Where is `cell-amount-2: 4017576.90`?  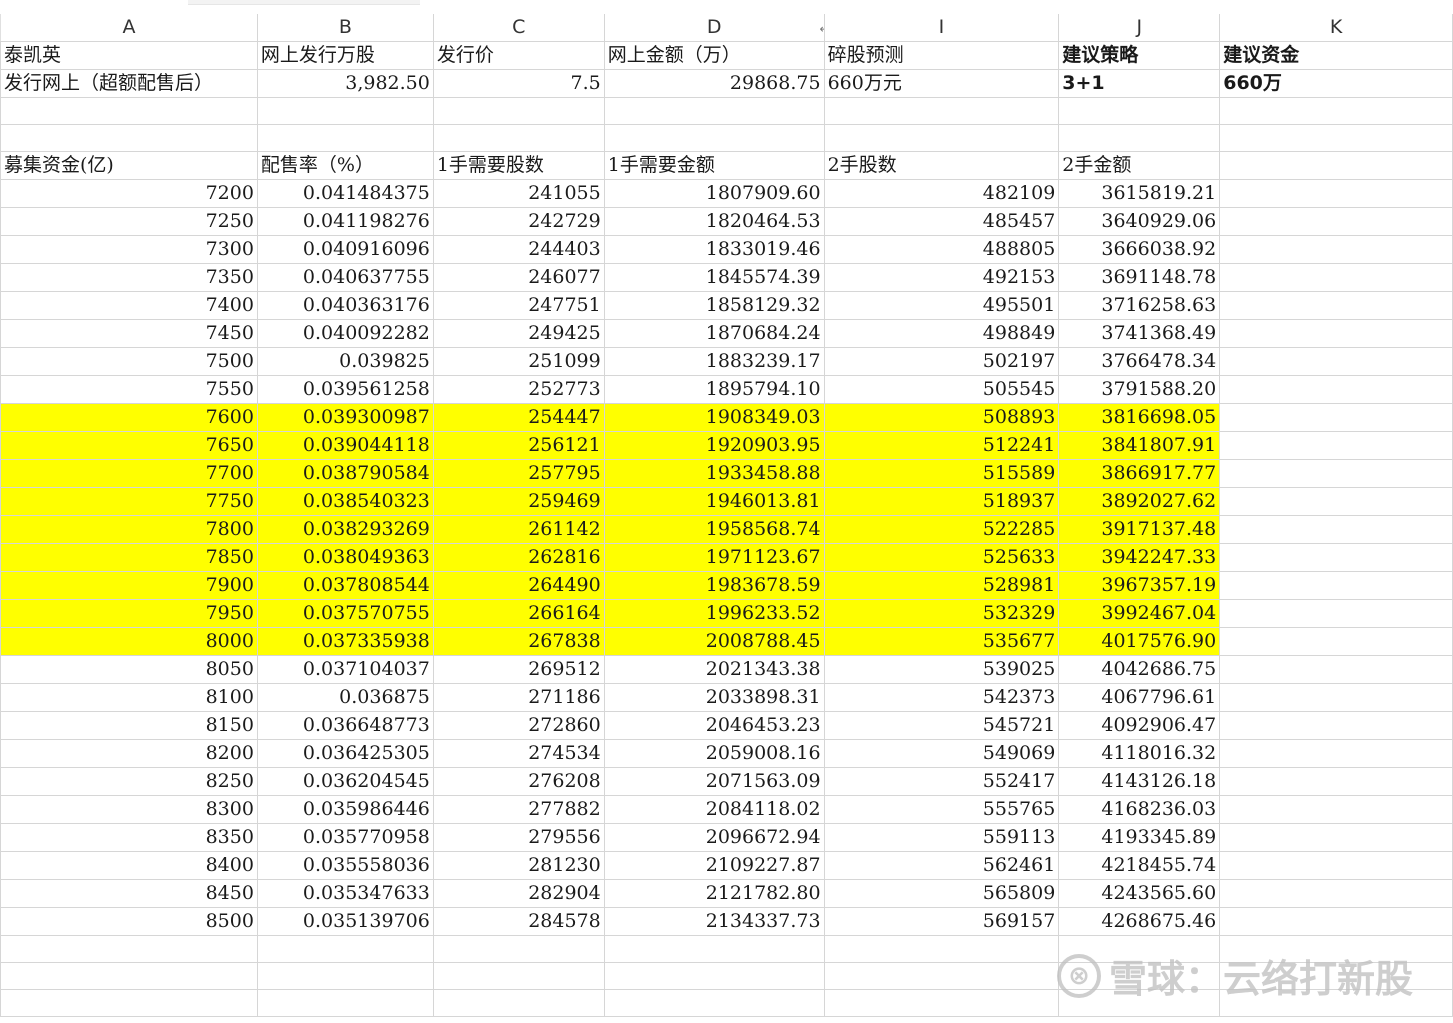
cell-amount-2: 4017576.90 is located at coordinates (1139, 641).